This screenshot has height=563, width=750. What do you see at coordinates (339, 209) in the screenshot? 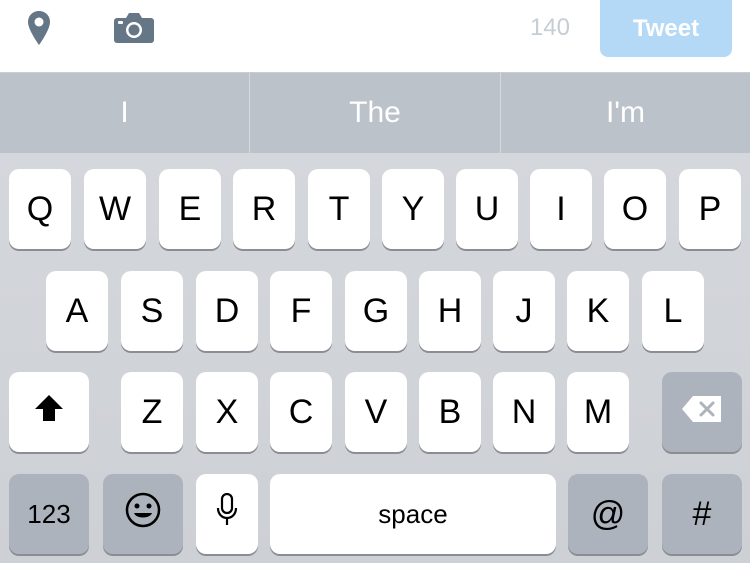
I see `key-t: T` at bounding box center [339, 209].